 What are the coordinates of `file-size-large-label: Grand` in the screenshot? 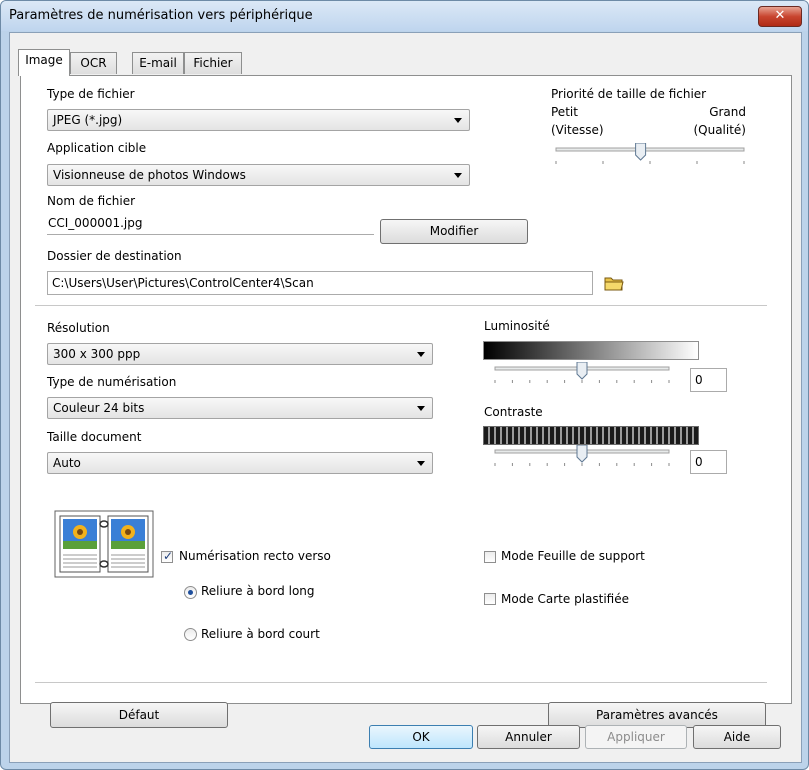 It's located at (727, 112).